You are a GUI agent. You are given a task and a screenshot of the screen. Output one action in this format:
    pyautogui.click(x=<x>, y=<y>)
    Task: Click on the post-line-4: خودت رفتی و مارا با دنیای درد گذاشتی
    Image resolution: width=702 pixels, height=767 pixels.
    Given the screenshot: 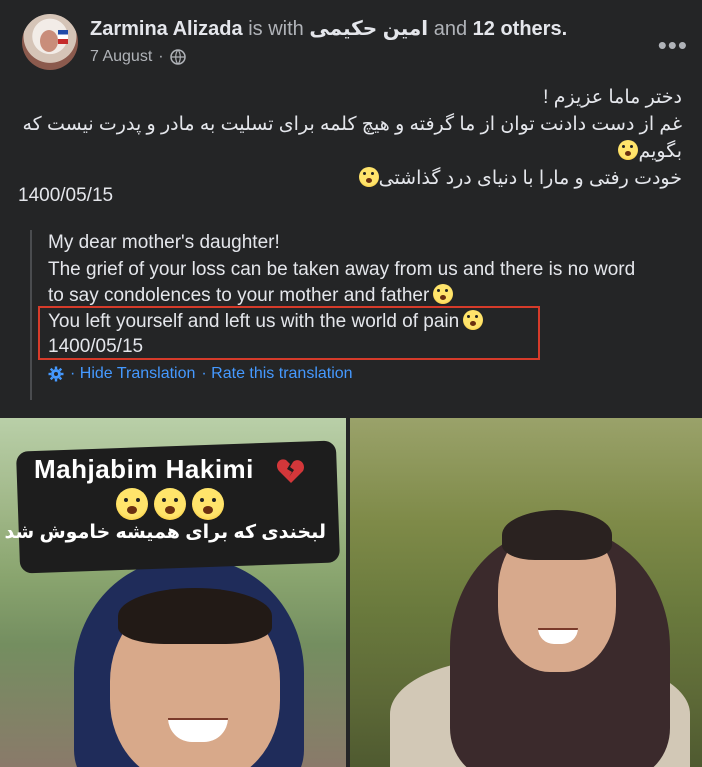 What is the action you would take?
    pyautogui.click(x=350, y=178)
    